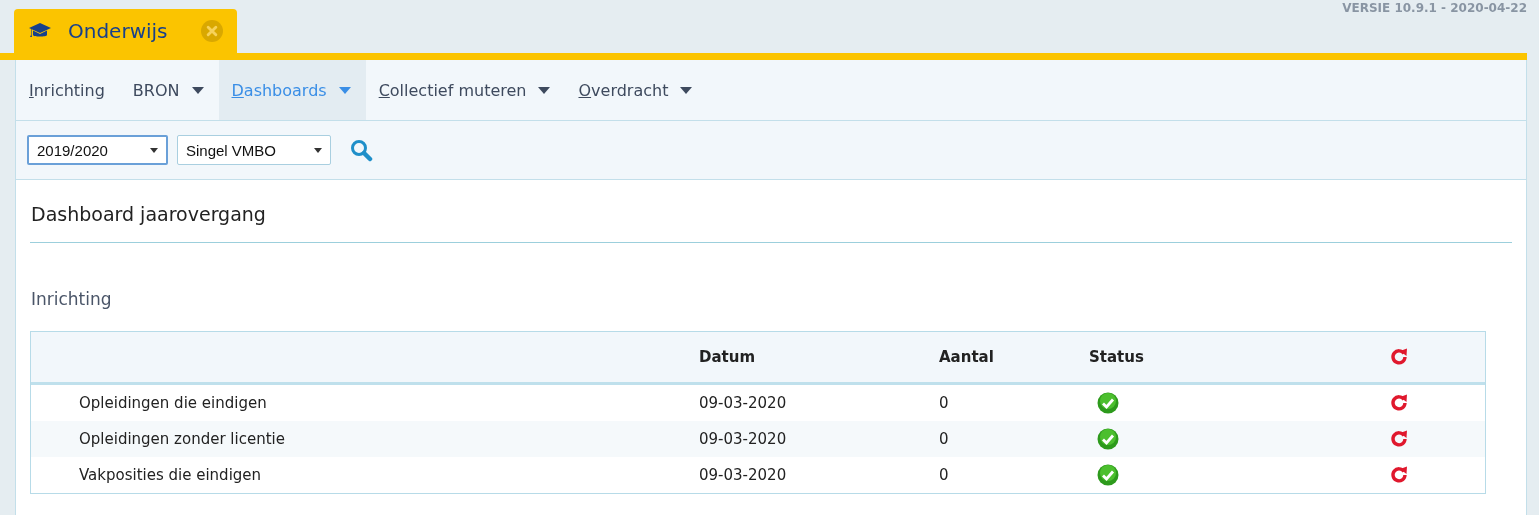 Image resolution: width=1539 pixels, height=515 pixels. I want to click on dropdown-field: 2019/2020, so click(97, 150).